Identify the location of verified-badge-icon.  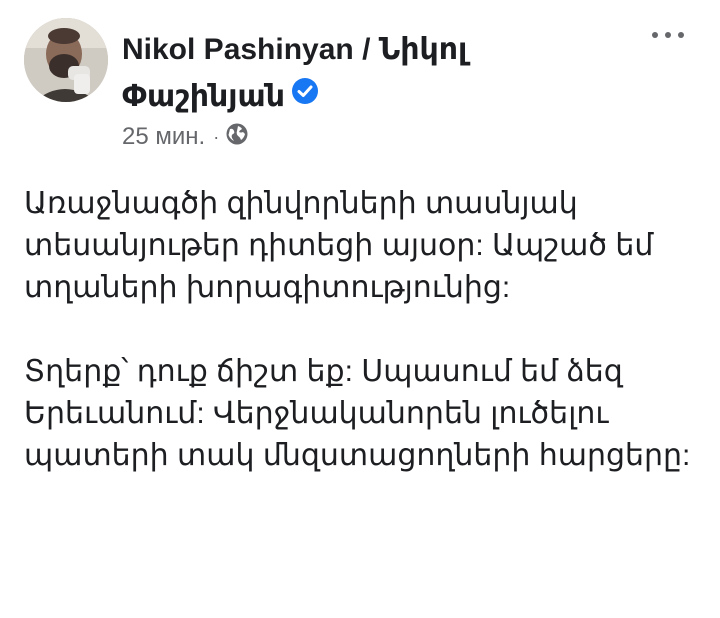
(305, 95).